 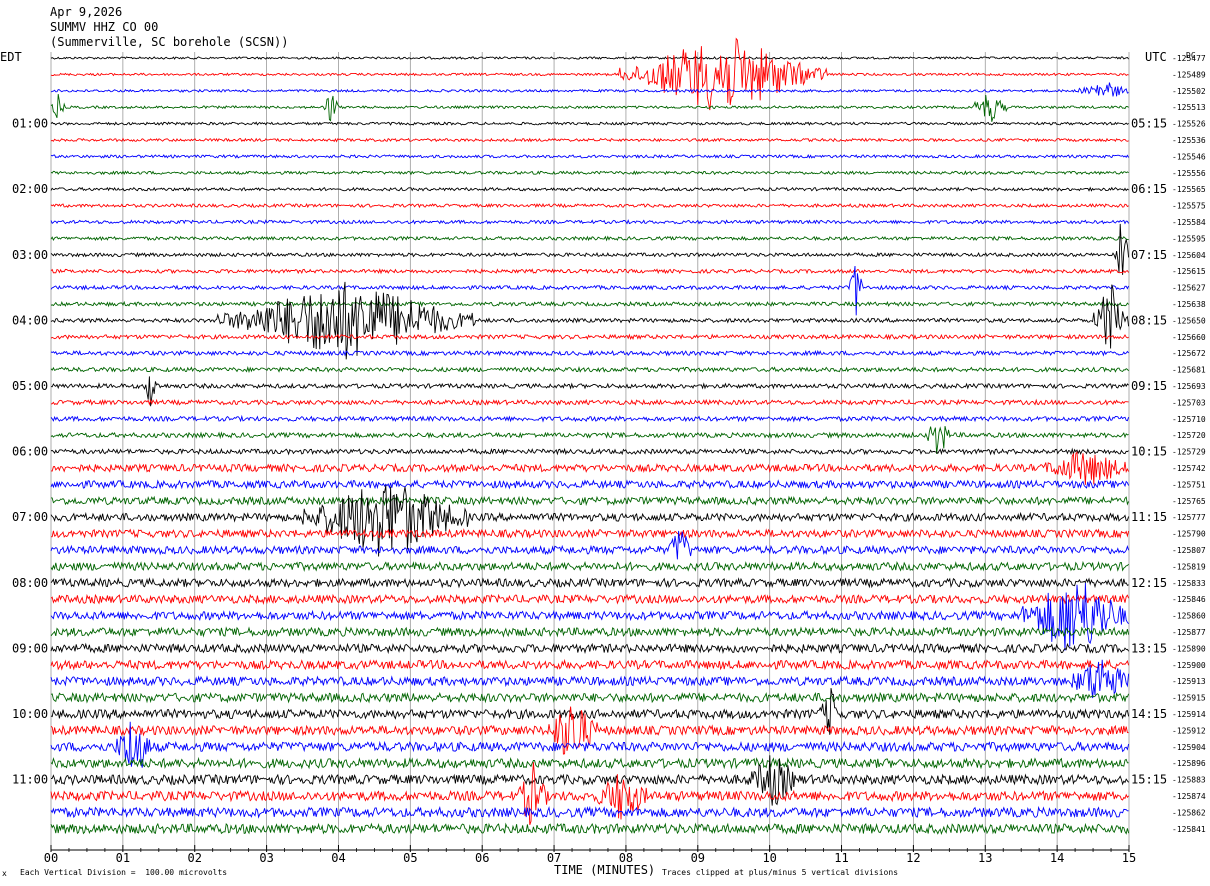 What do you see at coordinates (30, 320) in the screenshot?
I see `edt-label-04:00: 04:00` at bounding box center [30, 320].